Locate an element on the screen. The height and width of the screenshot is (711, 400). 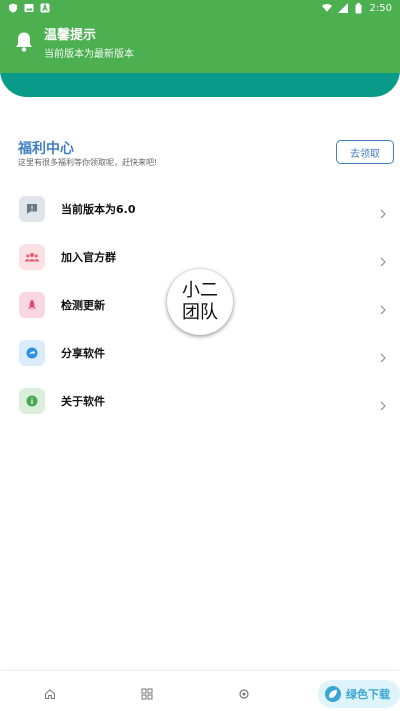
signal-icon is located at coordinates (342, 8).